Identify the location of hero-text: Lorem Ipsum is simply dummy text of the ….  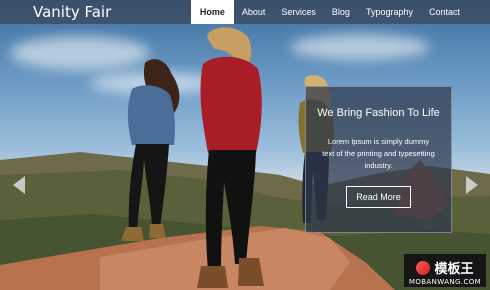
(378, 153).